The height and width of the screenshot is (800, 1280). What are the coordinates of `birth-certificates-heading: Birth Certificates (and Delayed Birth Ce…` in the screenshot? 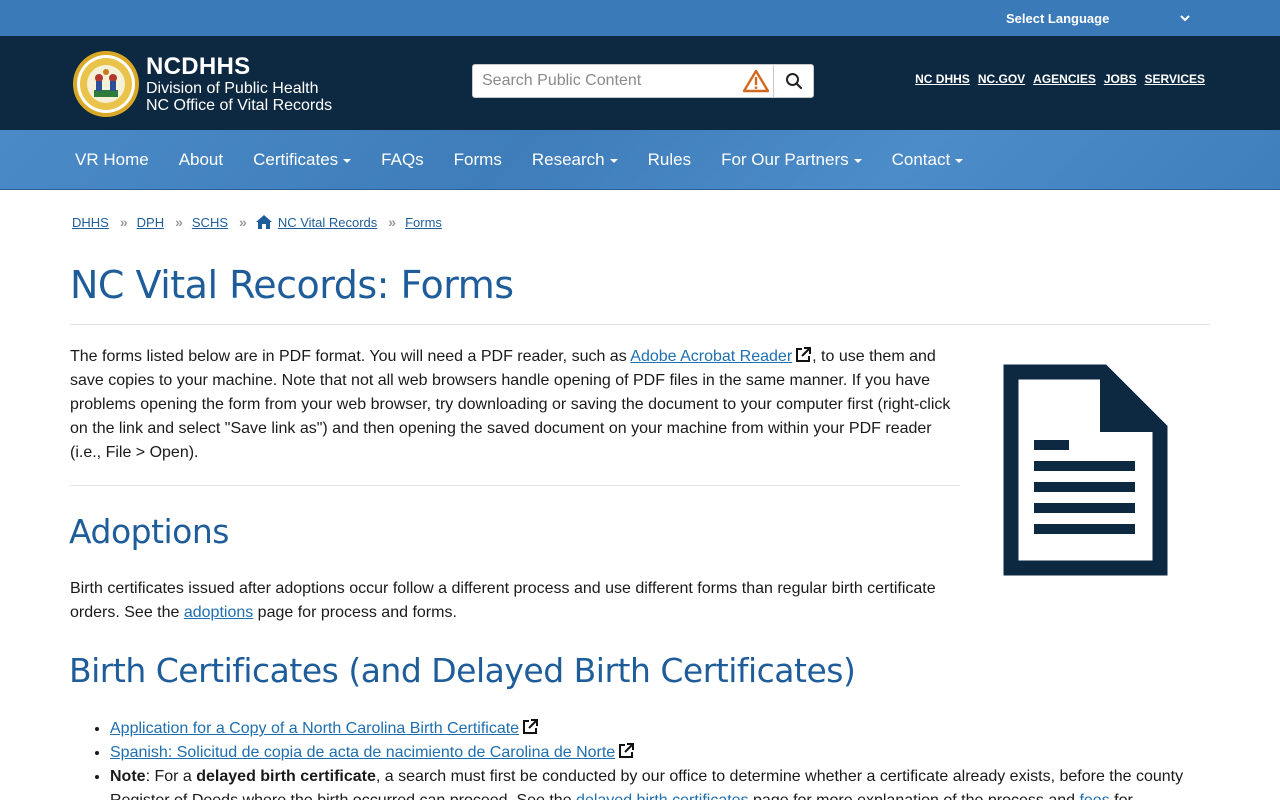 It's located at (462, 670).